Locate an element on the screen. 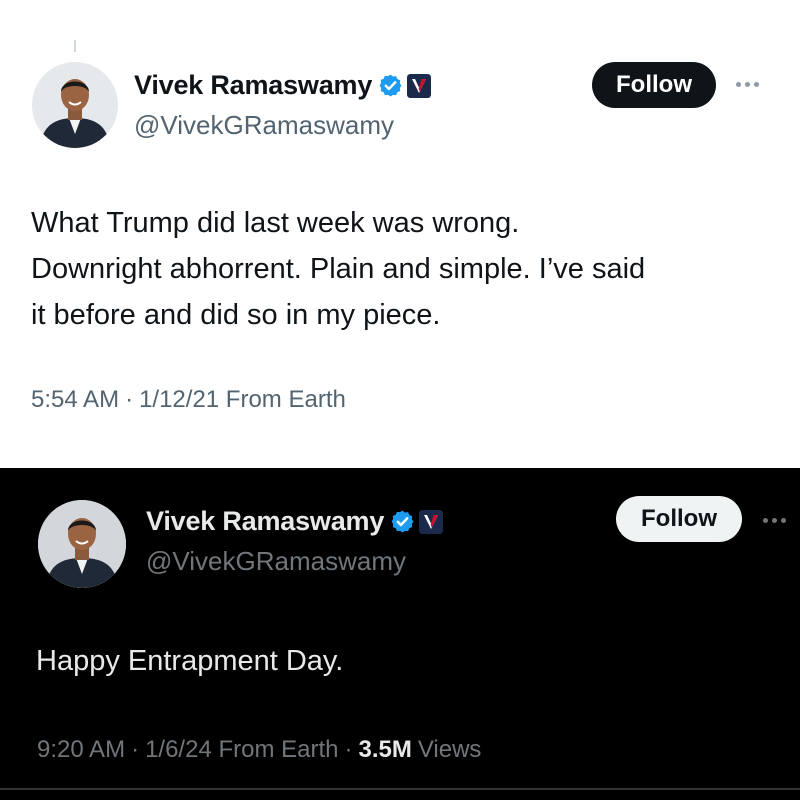 The width and height of the screenshot is (800, 800). tweet-date-source: 1/12/21 From Earth is located at coordinates (242, 400).